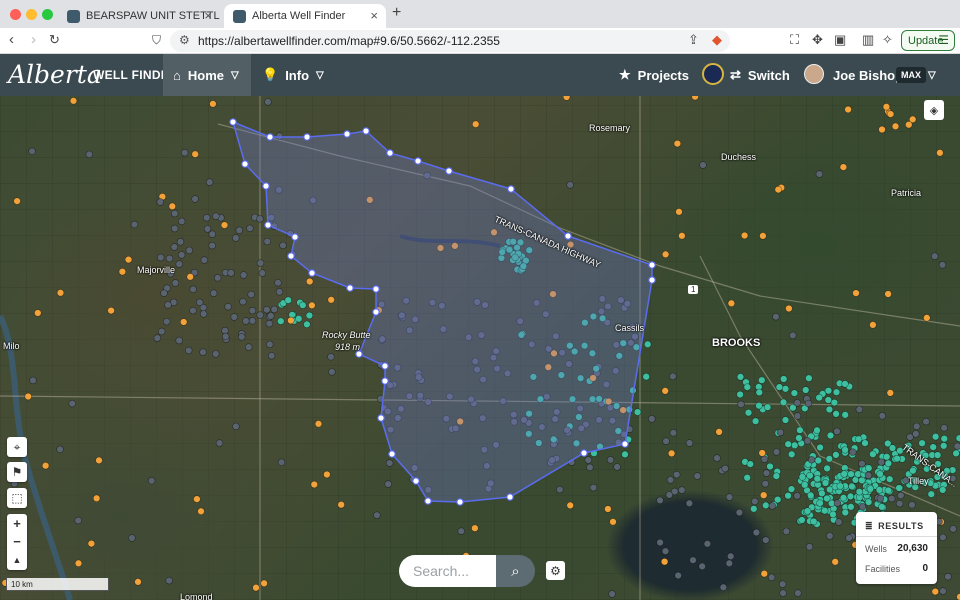  What do you see at coordinates (814, 74) in the screenshot?
I see `user-avatar` at bounding box center [814, 74].